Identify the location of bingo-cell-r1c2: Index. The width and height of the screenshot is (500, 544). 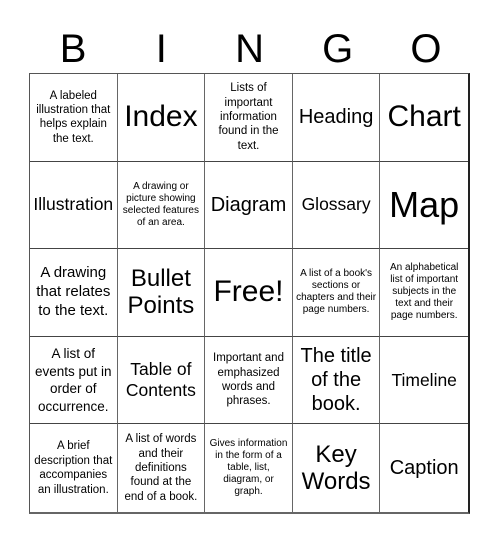
(161, 118).